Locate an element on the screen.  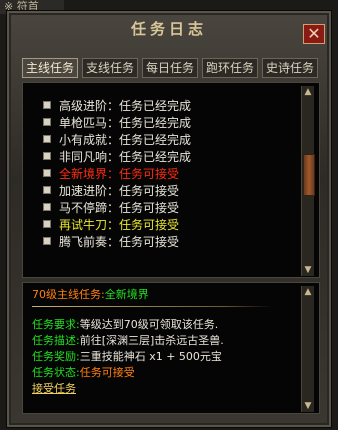
detail-description: 任务描述:前往[深渊三层]击杀远古圣兽. is located at coordinates (128, 340).